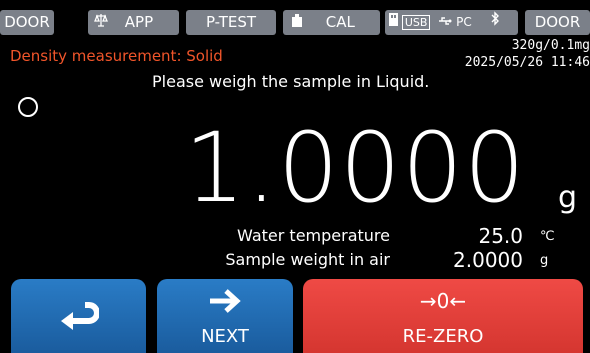  I want to click on date-time: 2025/05/26 11:46, so click(527, 62).